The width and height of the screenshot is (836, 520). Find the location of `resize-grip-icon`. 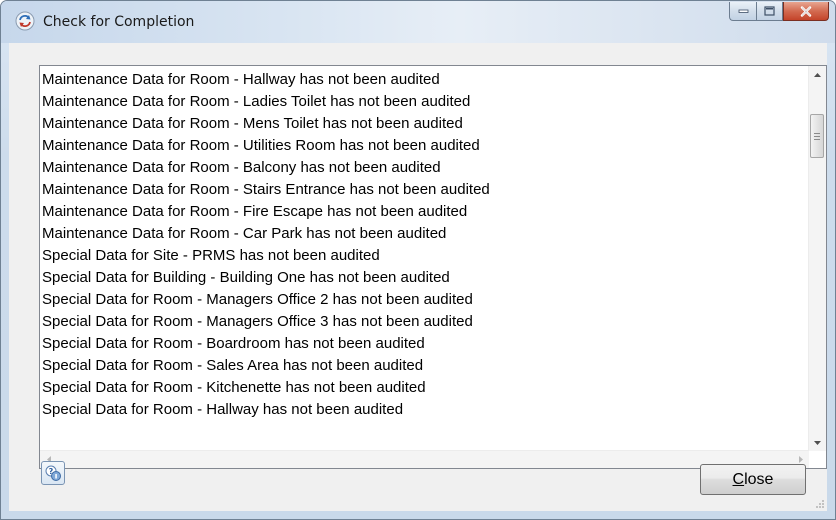

resize-grip-icon is located at coordinates (819, 503).